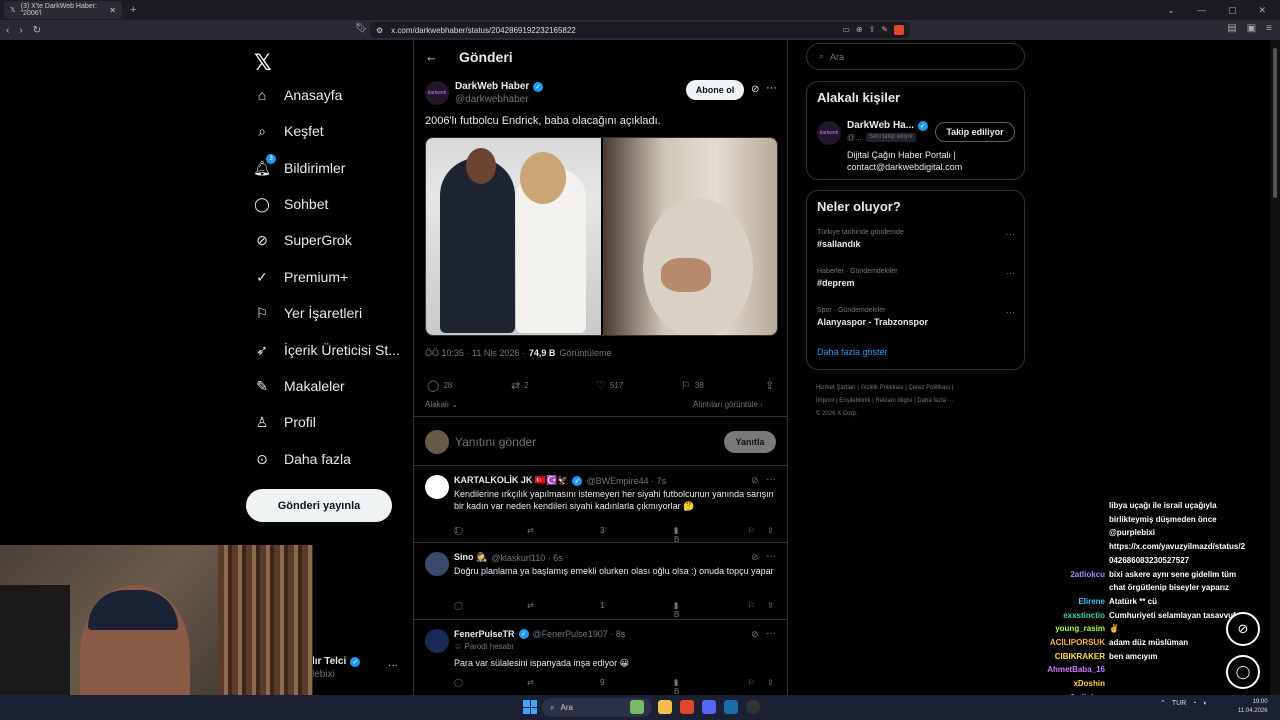 This screenshot has width=1280, height=720. I want to click on reply-author-name: Sino 🕵️, so click(470, 557).